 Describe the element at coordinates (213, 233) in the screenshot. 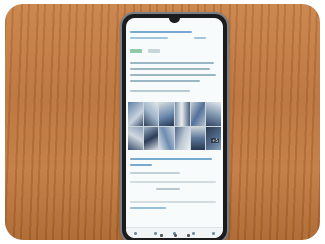

I see `nav-profile-icon` at that location.